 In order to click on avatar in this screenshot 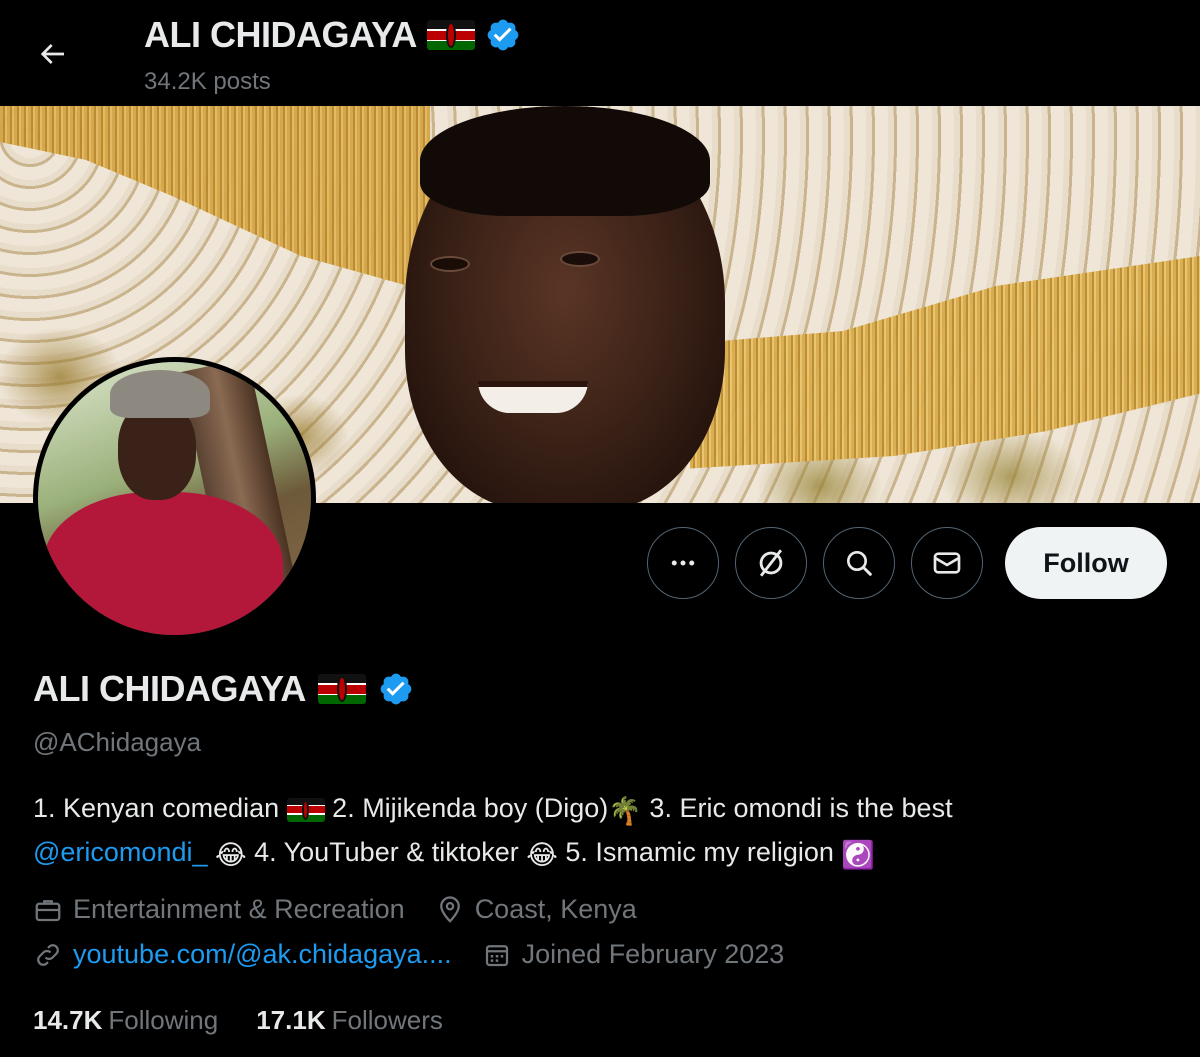, I will do `click(174, 498)`.